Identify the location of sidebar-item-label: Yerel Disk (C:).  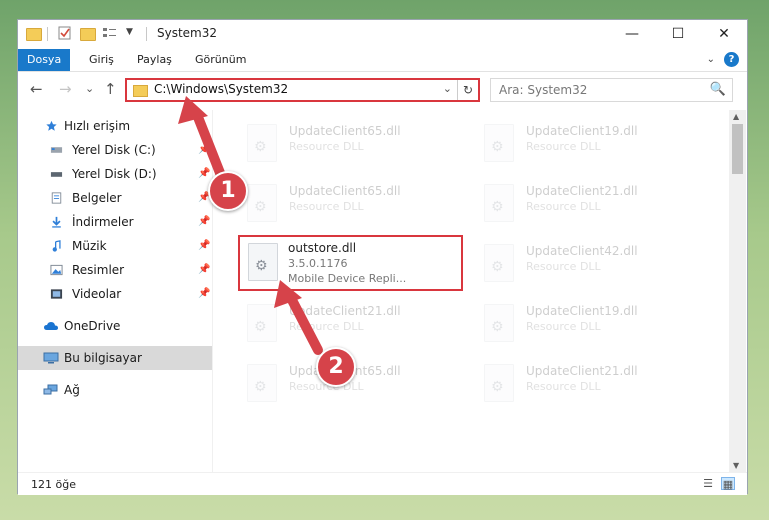
(114, 150).